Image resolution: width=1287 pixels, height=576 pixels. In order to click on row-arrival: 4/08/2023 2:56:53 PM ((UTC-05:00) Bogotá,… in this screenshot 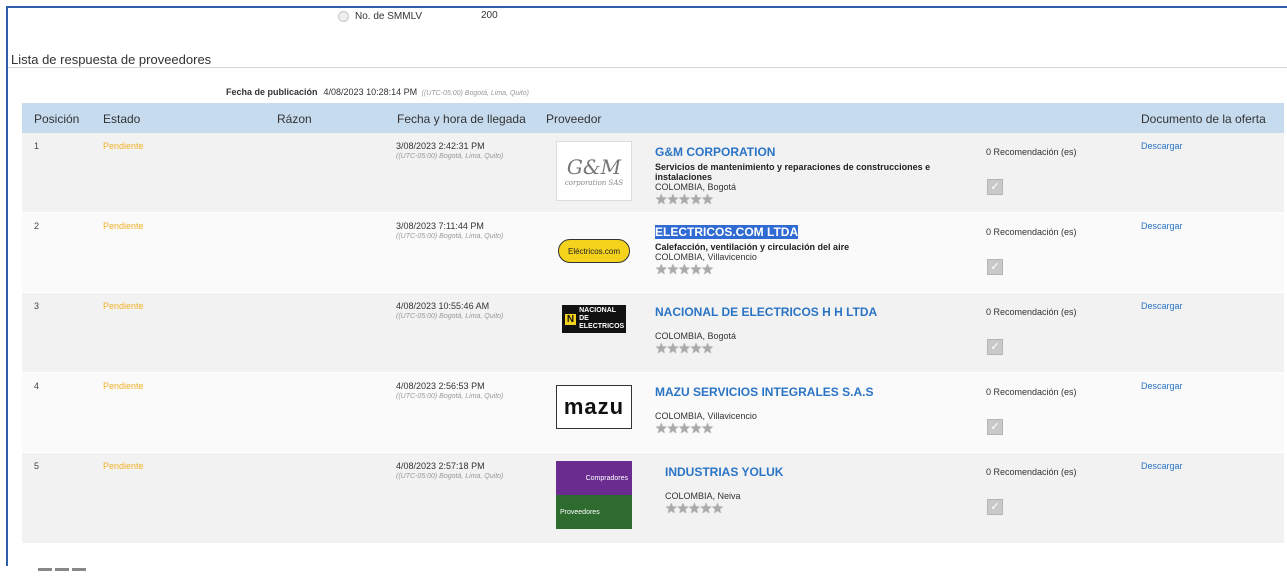, I will do `click(450, 390)`.